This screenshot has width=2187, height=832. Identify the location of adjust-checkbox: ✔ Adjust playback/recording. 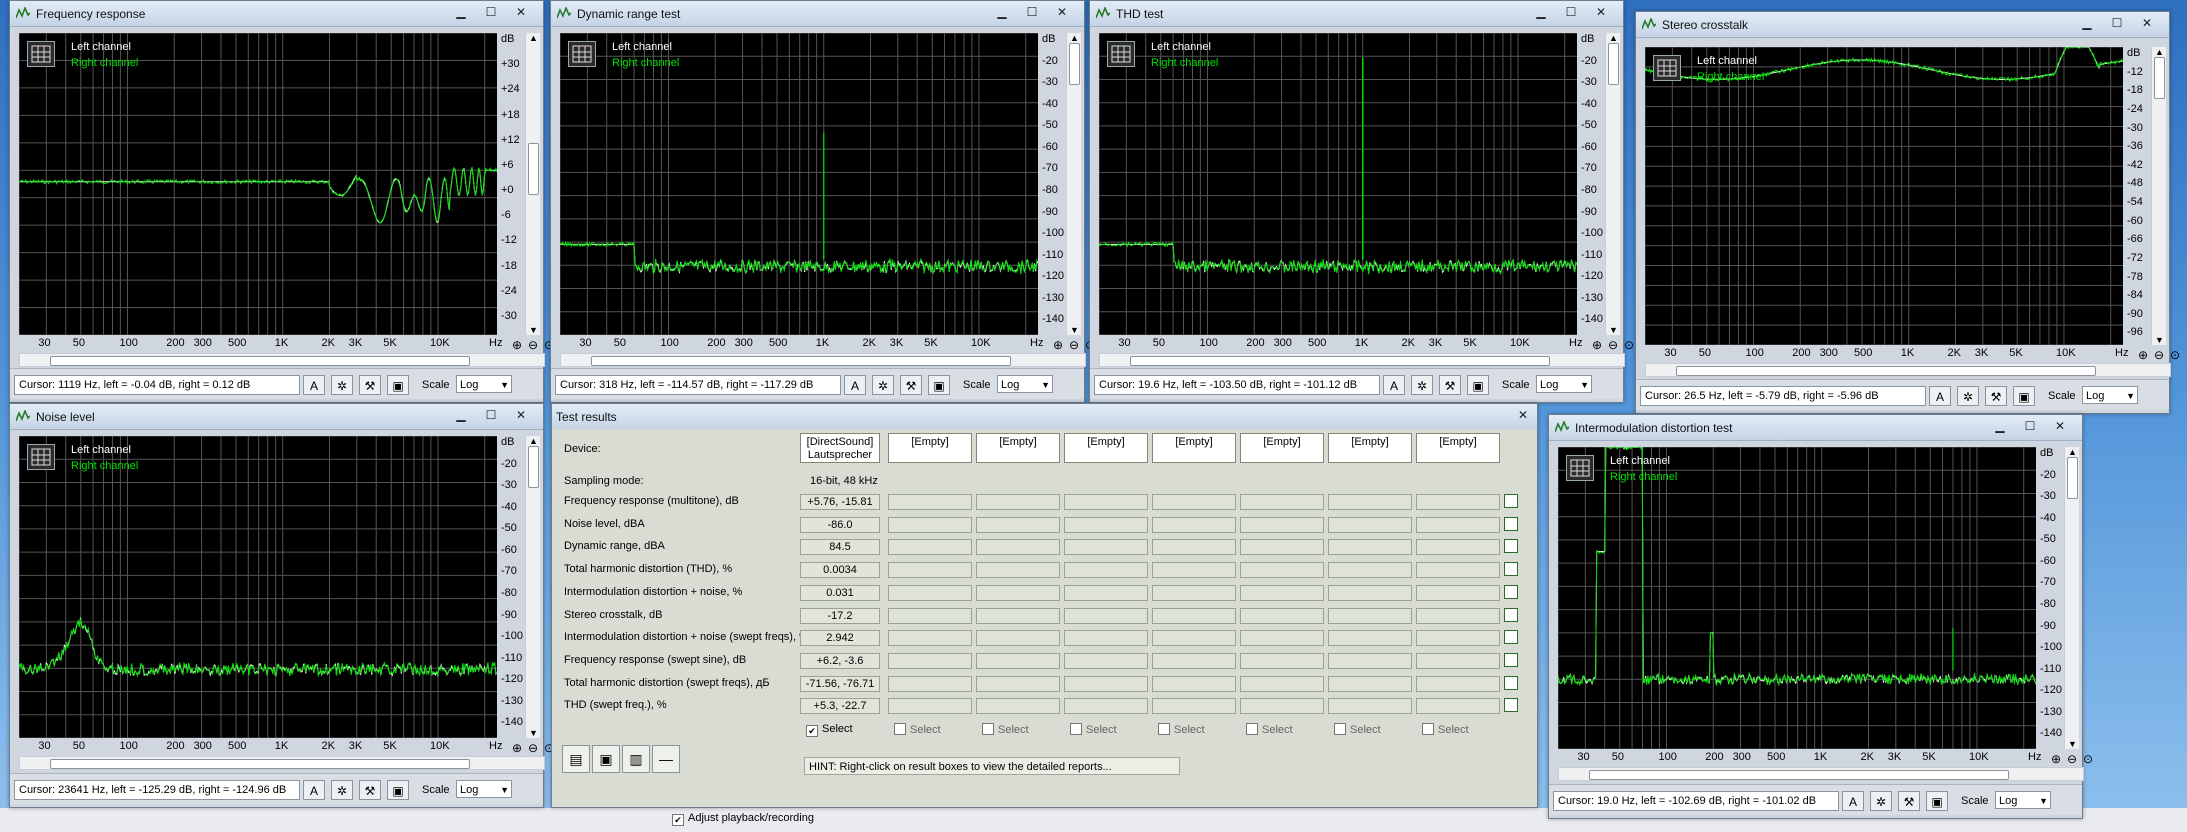
(743, 819).